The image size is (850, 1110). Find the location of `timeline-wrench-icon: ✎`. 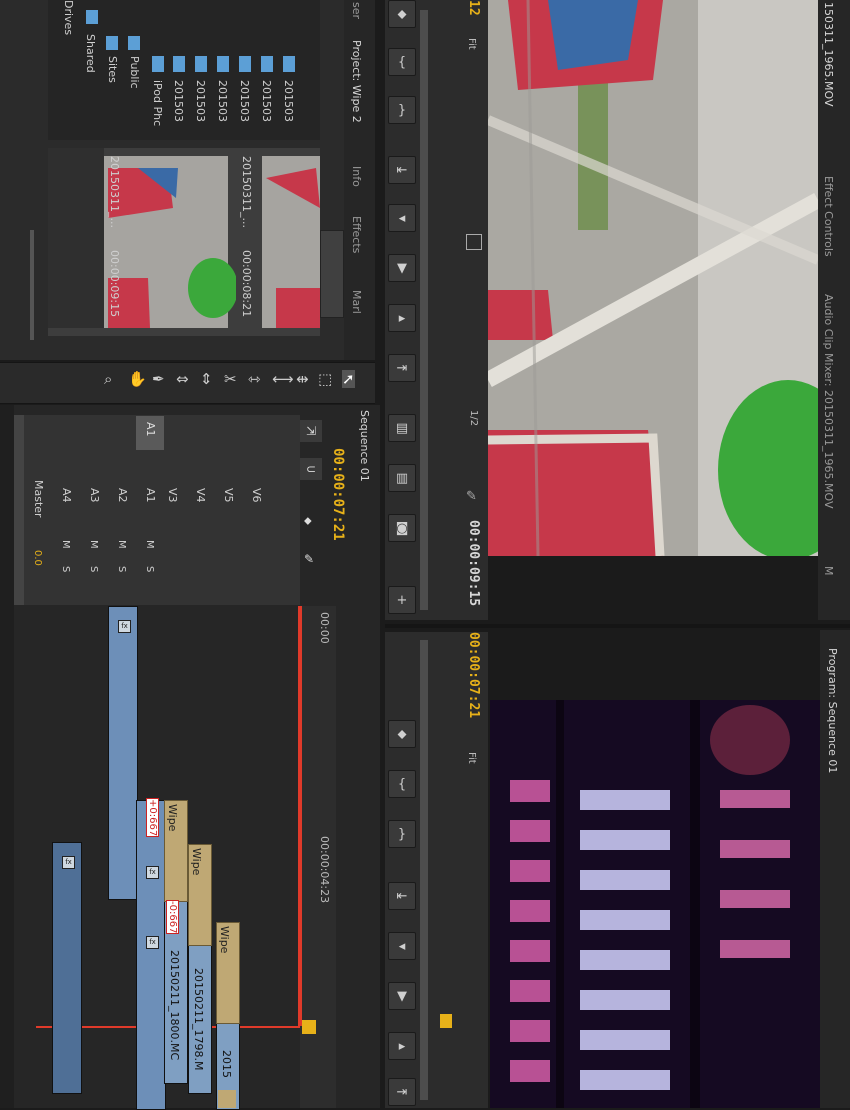

timeline-wrench-icon: ✎ is located at coordinates (311, 559).